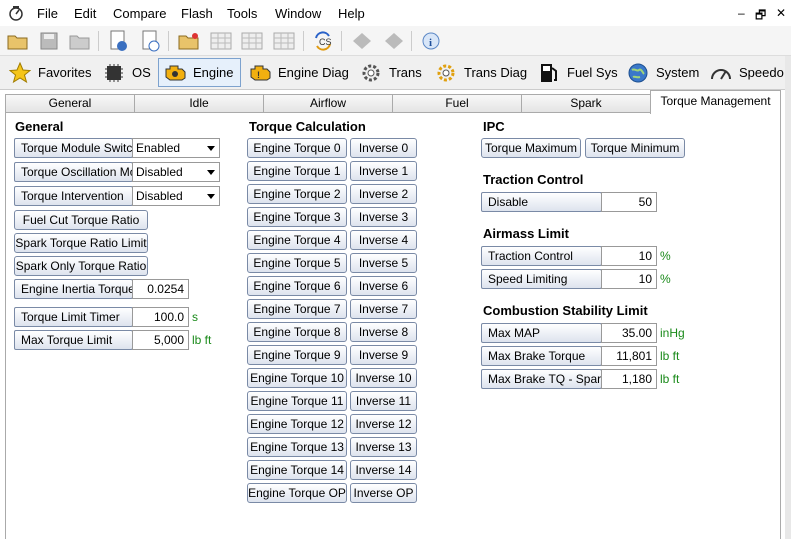  What do you see at coordinates (394, 41) in the screenshot?
I see `write-ecu-icon` at bounding box center [394, 41].